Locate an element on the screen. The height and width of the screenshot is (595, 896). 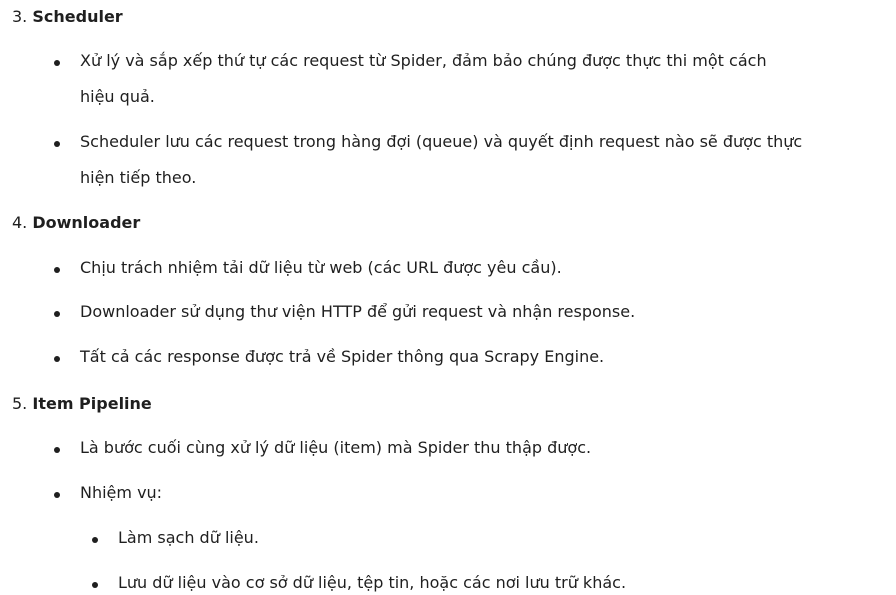
section-heading-item-pipeline: 5. Item Pipeline is located at coordinates (82, 404).